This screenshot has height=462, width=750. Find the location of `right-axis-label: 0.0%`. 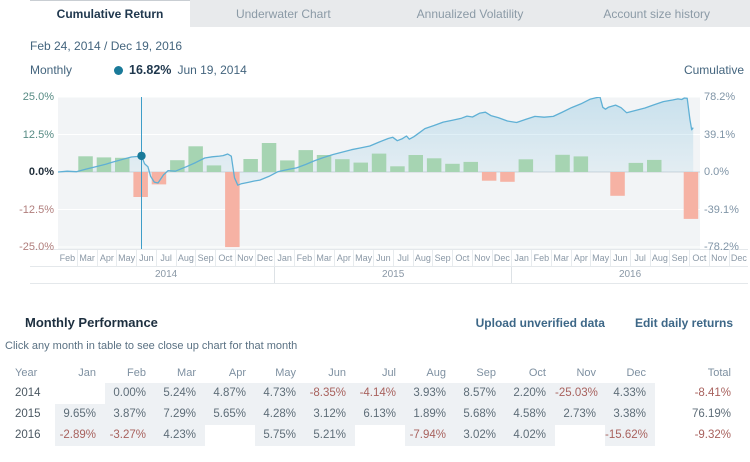

right-axis-label: 0.0% is located at coordinates (717, 172).